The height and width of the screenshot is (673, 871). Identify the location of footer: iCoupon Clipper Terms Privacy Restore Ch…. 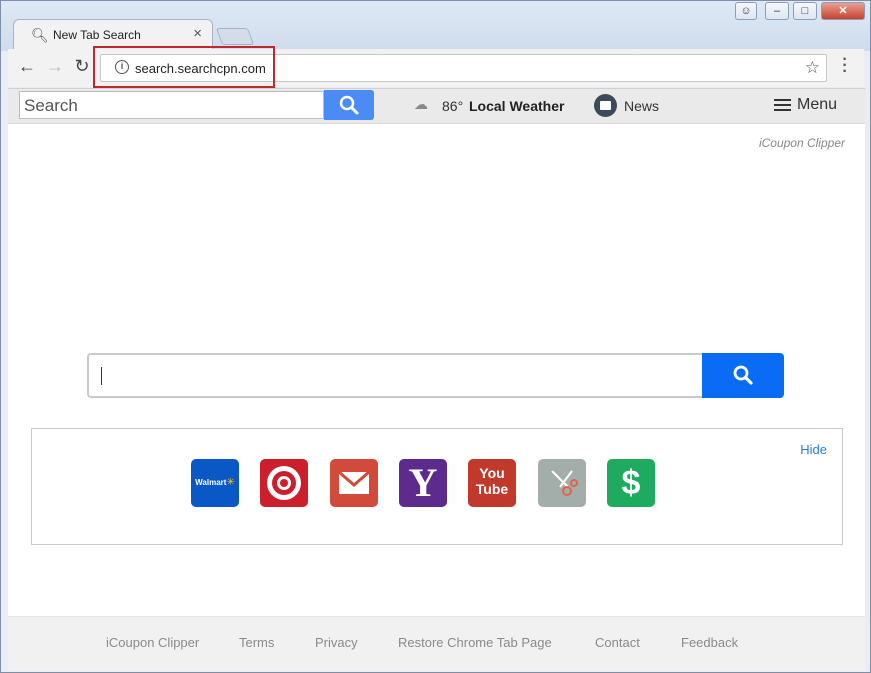
(436, 643).